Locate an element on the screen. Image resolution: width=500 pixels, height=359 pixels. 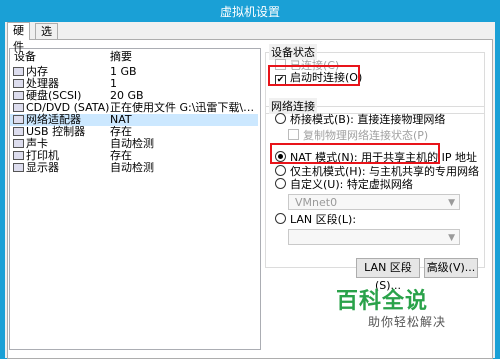
bridged-label: 桥接模式(B): 直接连接物理网络 is located at coordinates (368, 119).